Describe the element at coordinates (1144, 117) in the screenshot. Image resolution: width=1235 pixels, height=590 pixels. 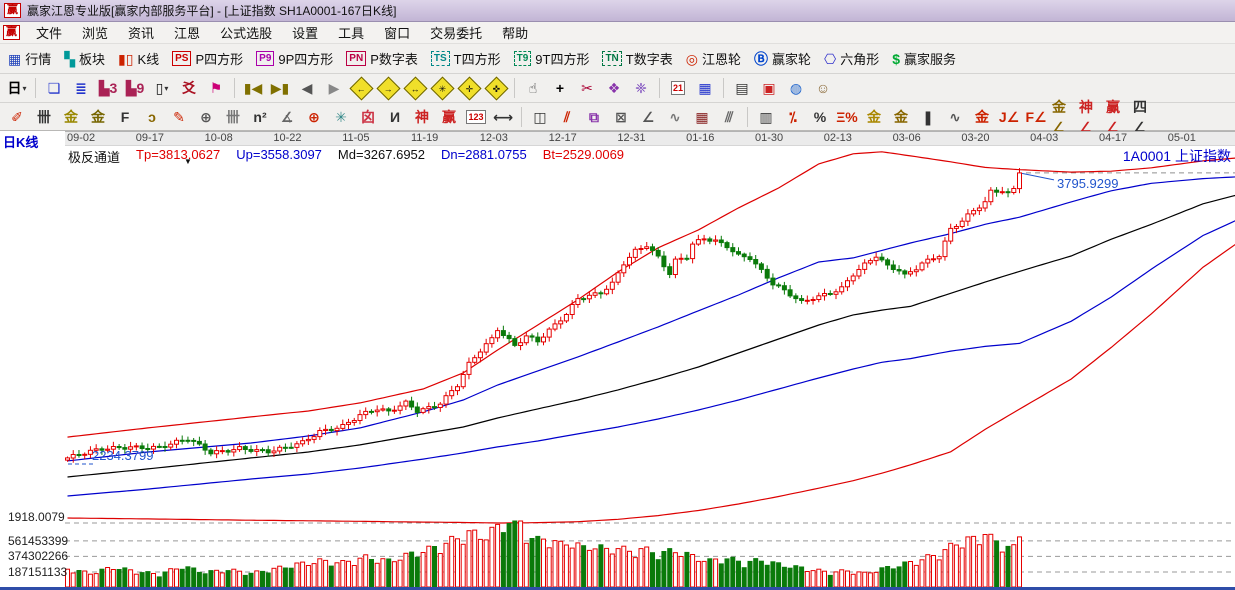
I see `four-angle-tool-button: 四∠` at that location.